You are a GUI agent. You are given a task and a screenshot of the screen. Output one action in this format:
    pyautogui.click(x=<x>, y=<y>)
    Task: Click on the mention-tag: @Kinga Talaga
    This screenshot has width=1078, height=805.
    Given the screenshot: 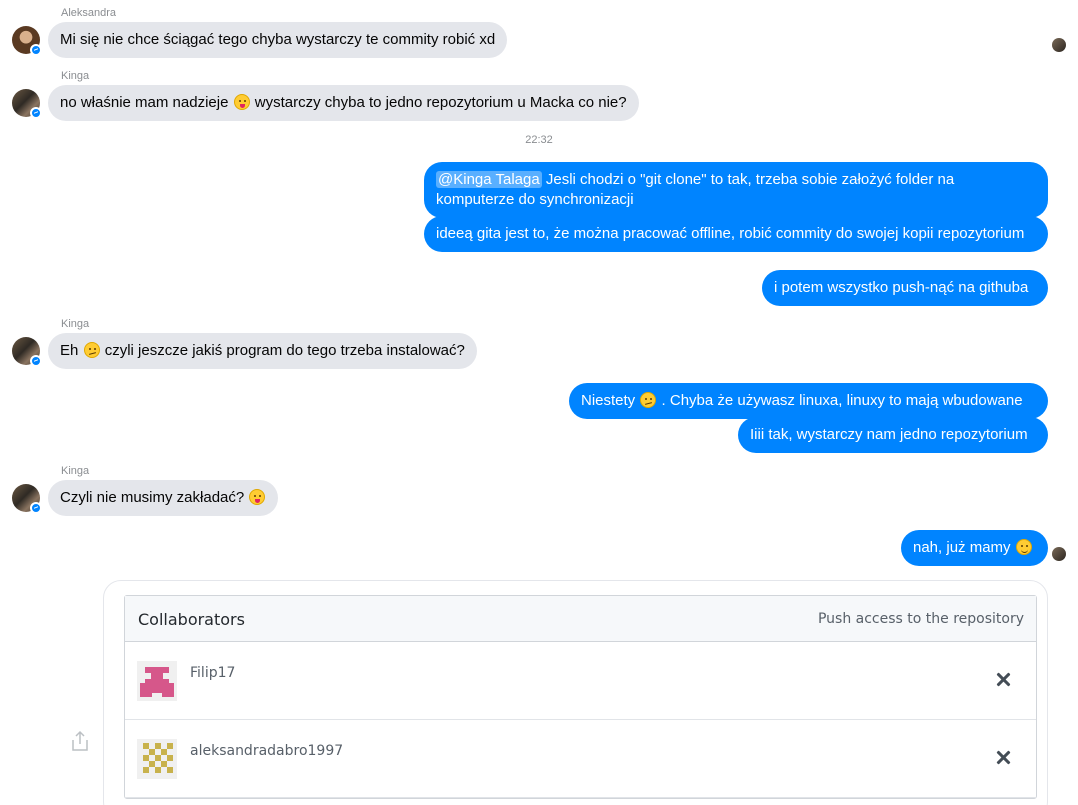 What is the action you would take?
    pyautogui.click(x=489, y=179)
    